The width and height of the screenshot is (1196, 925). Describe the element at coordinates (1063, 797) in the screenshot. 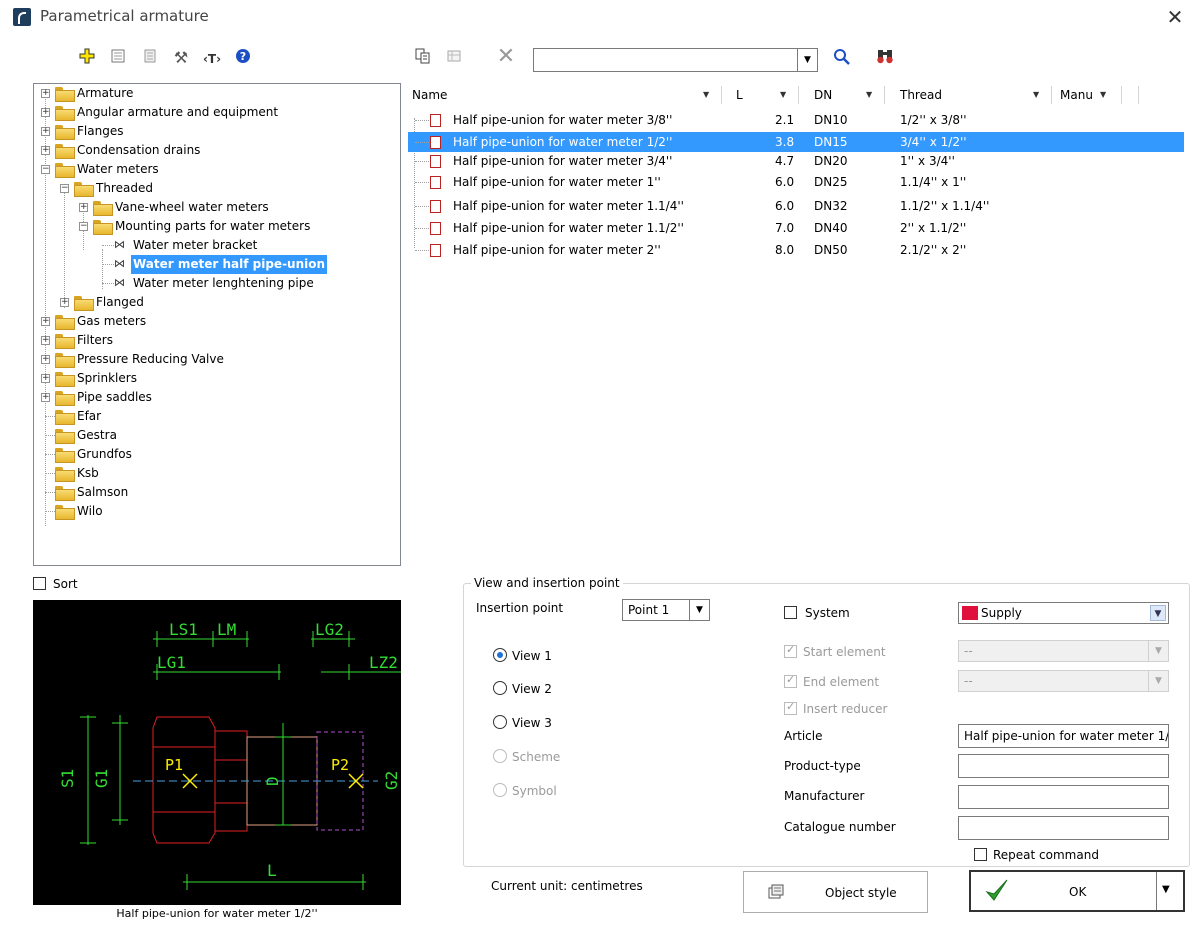

I see `manufacturer-field` at that location.